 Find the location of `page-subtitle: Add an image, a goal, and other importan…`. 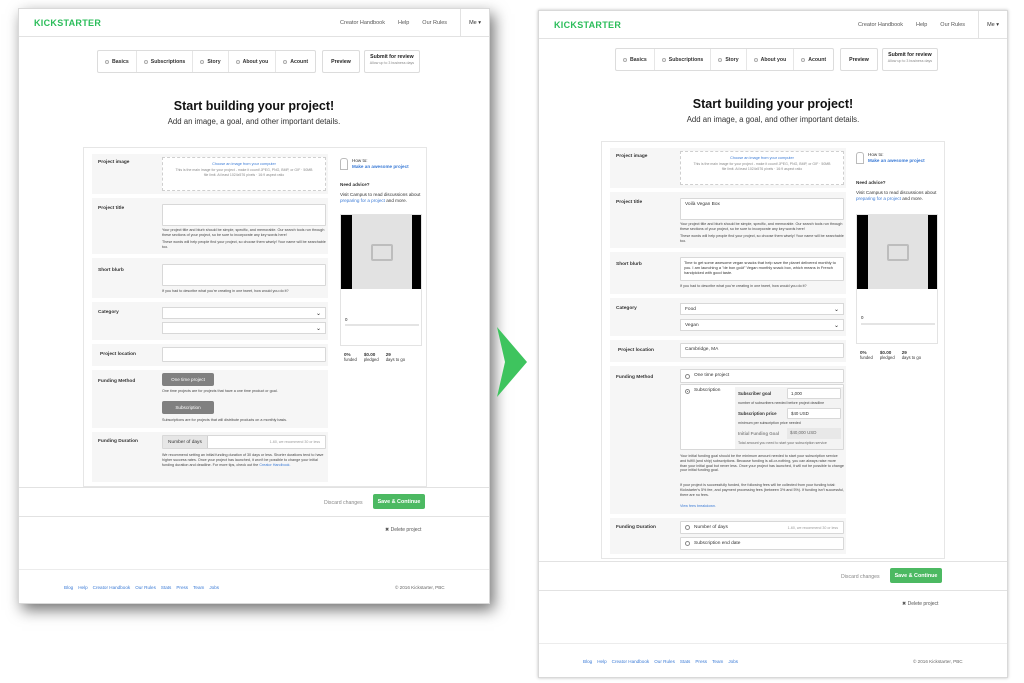

page-subtitle: Add an image, a goal, and other importan… is located at coordinates (773, 119).